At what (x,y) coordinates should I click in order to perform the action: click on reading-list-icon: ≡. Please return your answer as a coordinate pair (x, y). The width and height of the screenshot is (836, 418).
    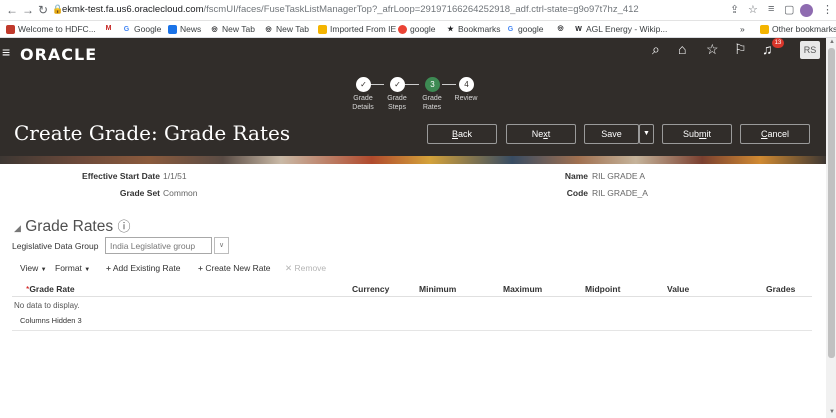
    Looking at the image, I should click on (771, 9).